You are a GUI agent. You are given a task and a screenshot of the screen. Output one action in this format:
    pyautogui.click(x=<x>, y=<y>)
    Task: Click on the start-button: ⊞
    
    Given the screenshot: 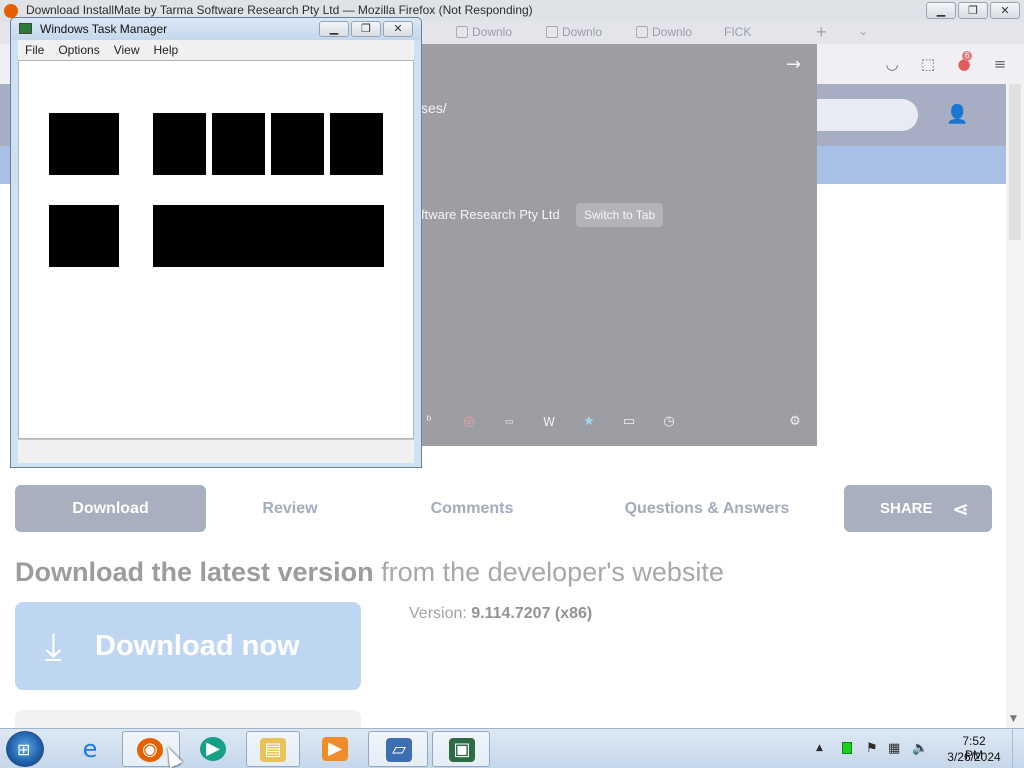 What is the action you would take?
    pyautogui.click(x=25, y=749)
    